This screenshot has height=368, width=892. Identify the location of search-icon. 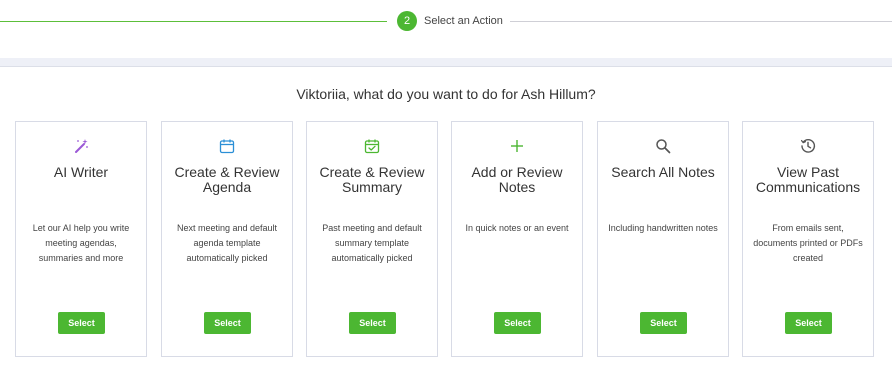
(663, 146).